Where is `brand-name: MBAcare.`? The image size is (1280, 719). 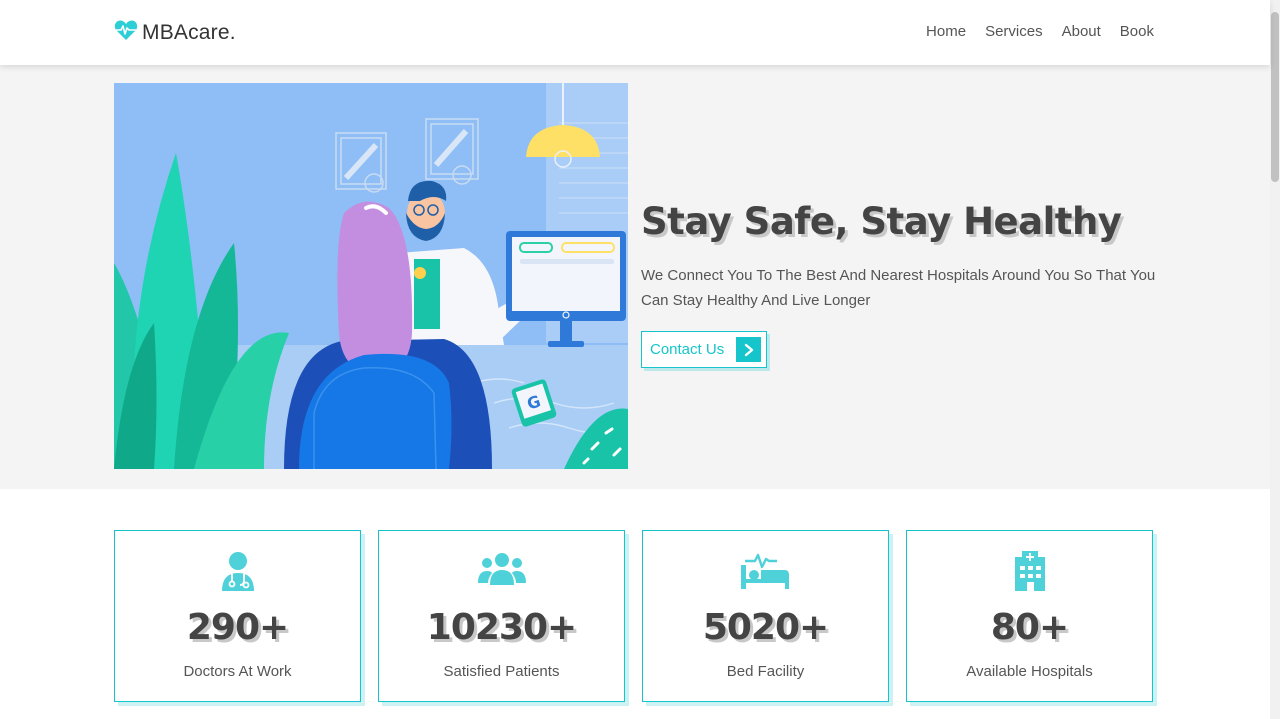 brand-name: MBAcare. is located at coordinates (189, 32).